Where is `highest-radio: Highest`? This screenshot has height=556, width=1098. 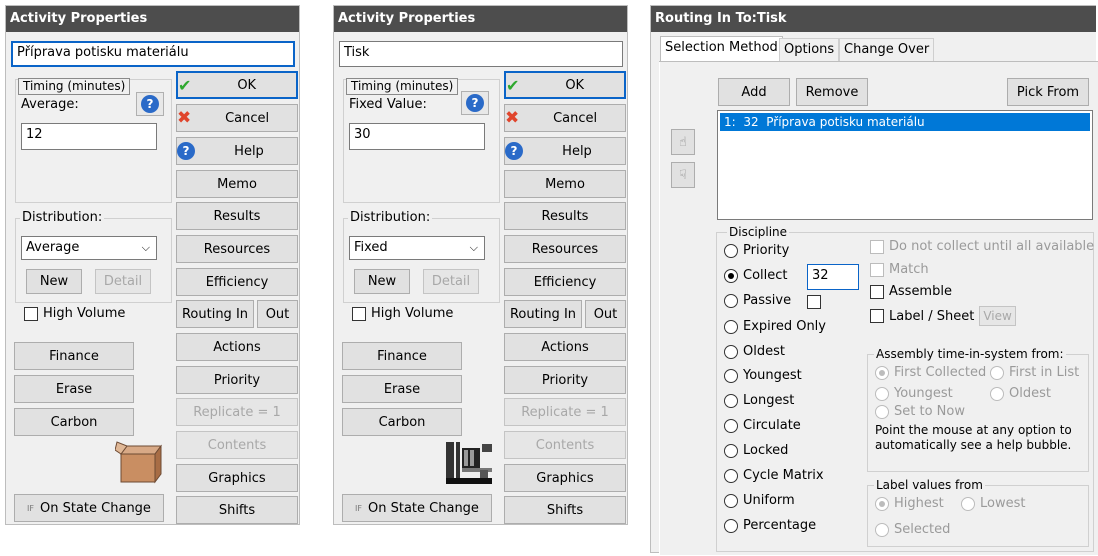
highest-radio: Highest is located at coordinates (909, 503).